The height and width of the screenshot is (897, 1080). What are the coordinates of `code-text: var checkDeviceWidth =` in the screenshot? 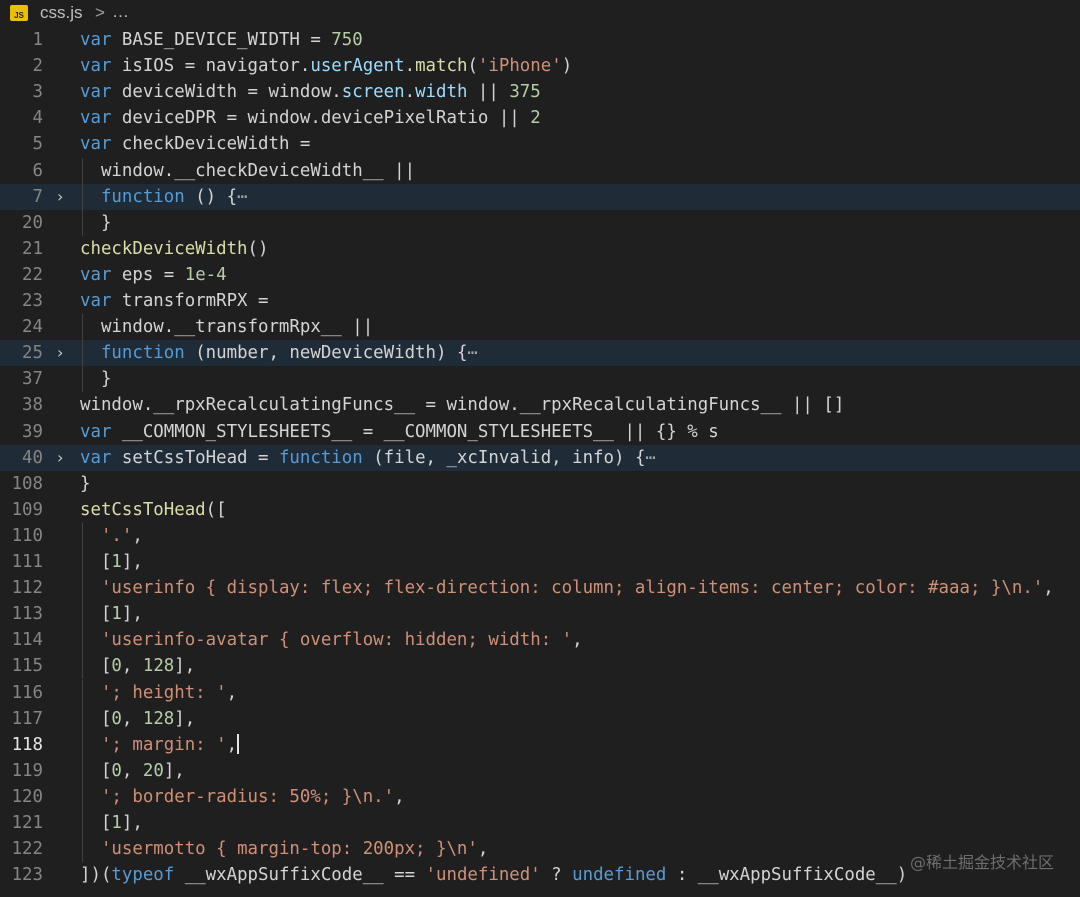 It's located at (195, 144).